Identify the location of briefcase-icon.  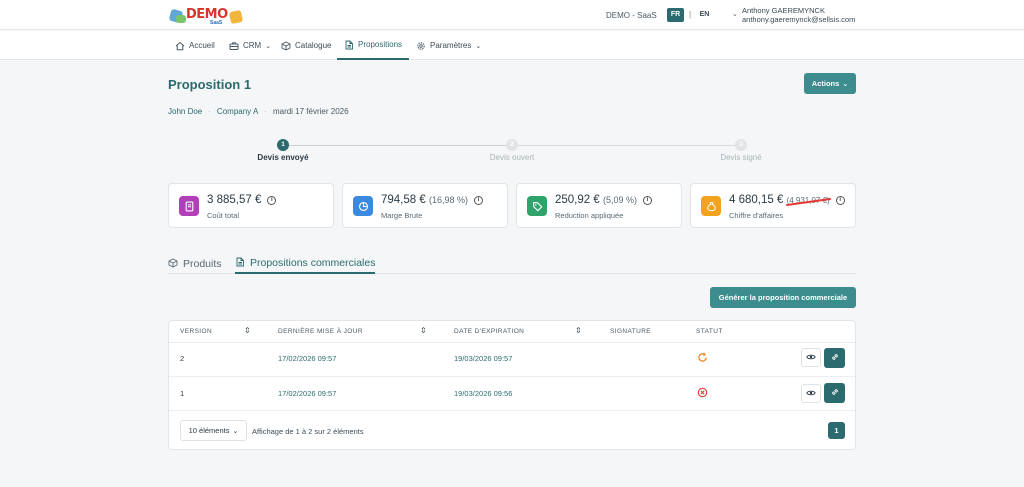
(234, 46).